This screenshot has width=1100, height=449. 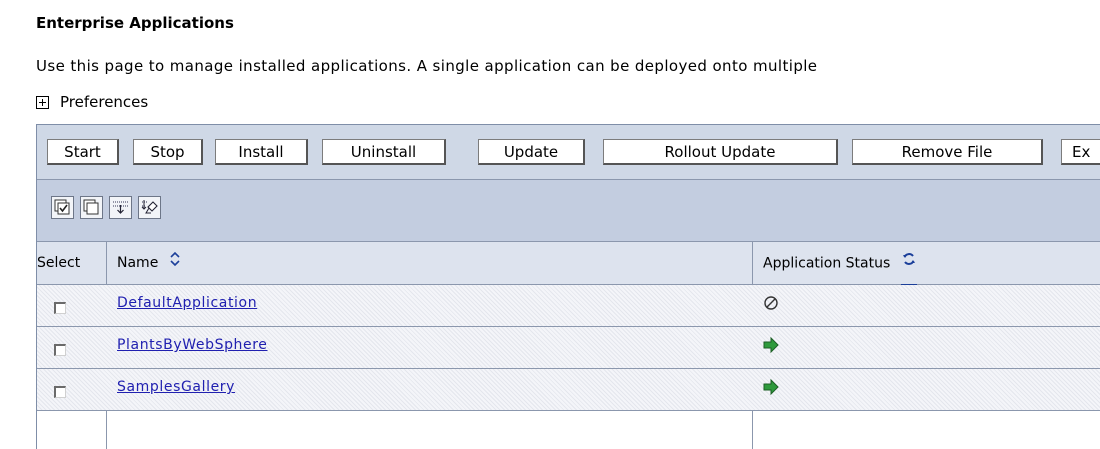 I want to click on select-all-icon, so click(x=62, y=207).